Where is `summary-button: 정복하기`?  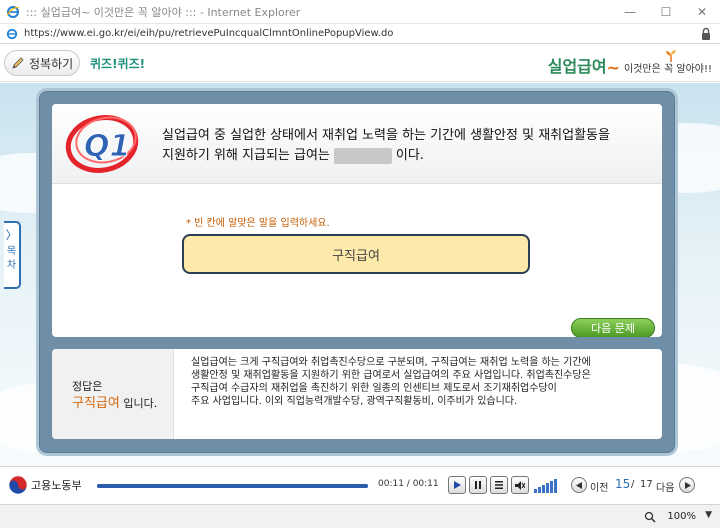 summary-button: 정복하기 is located at coordinates (42, 63).